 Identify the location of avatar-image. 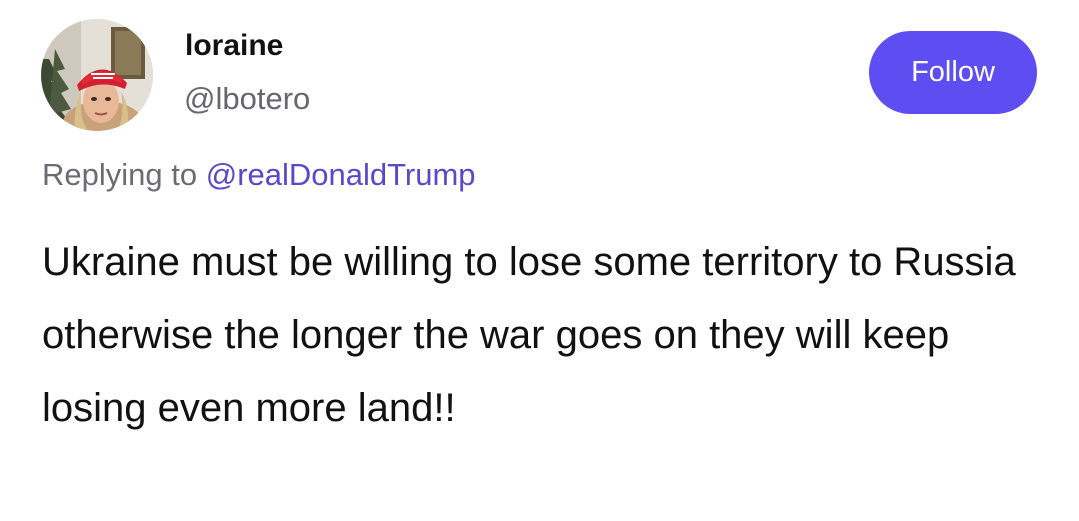
(97, 75).